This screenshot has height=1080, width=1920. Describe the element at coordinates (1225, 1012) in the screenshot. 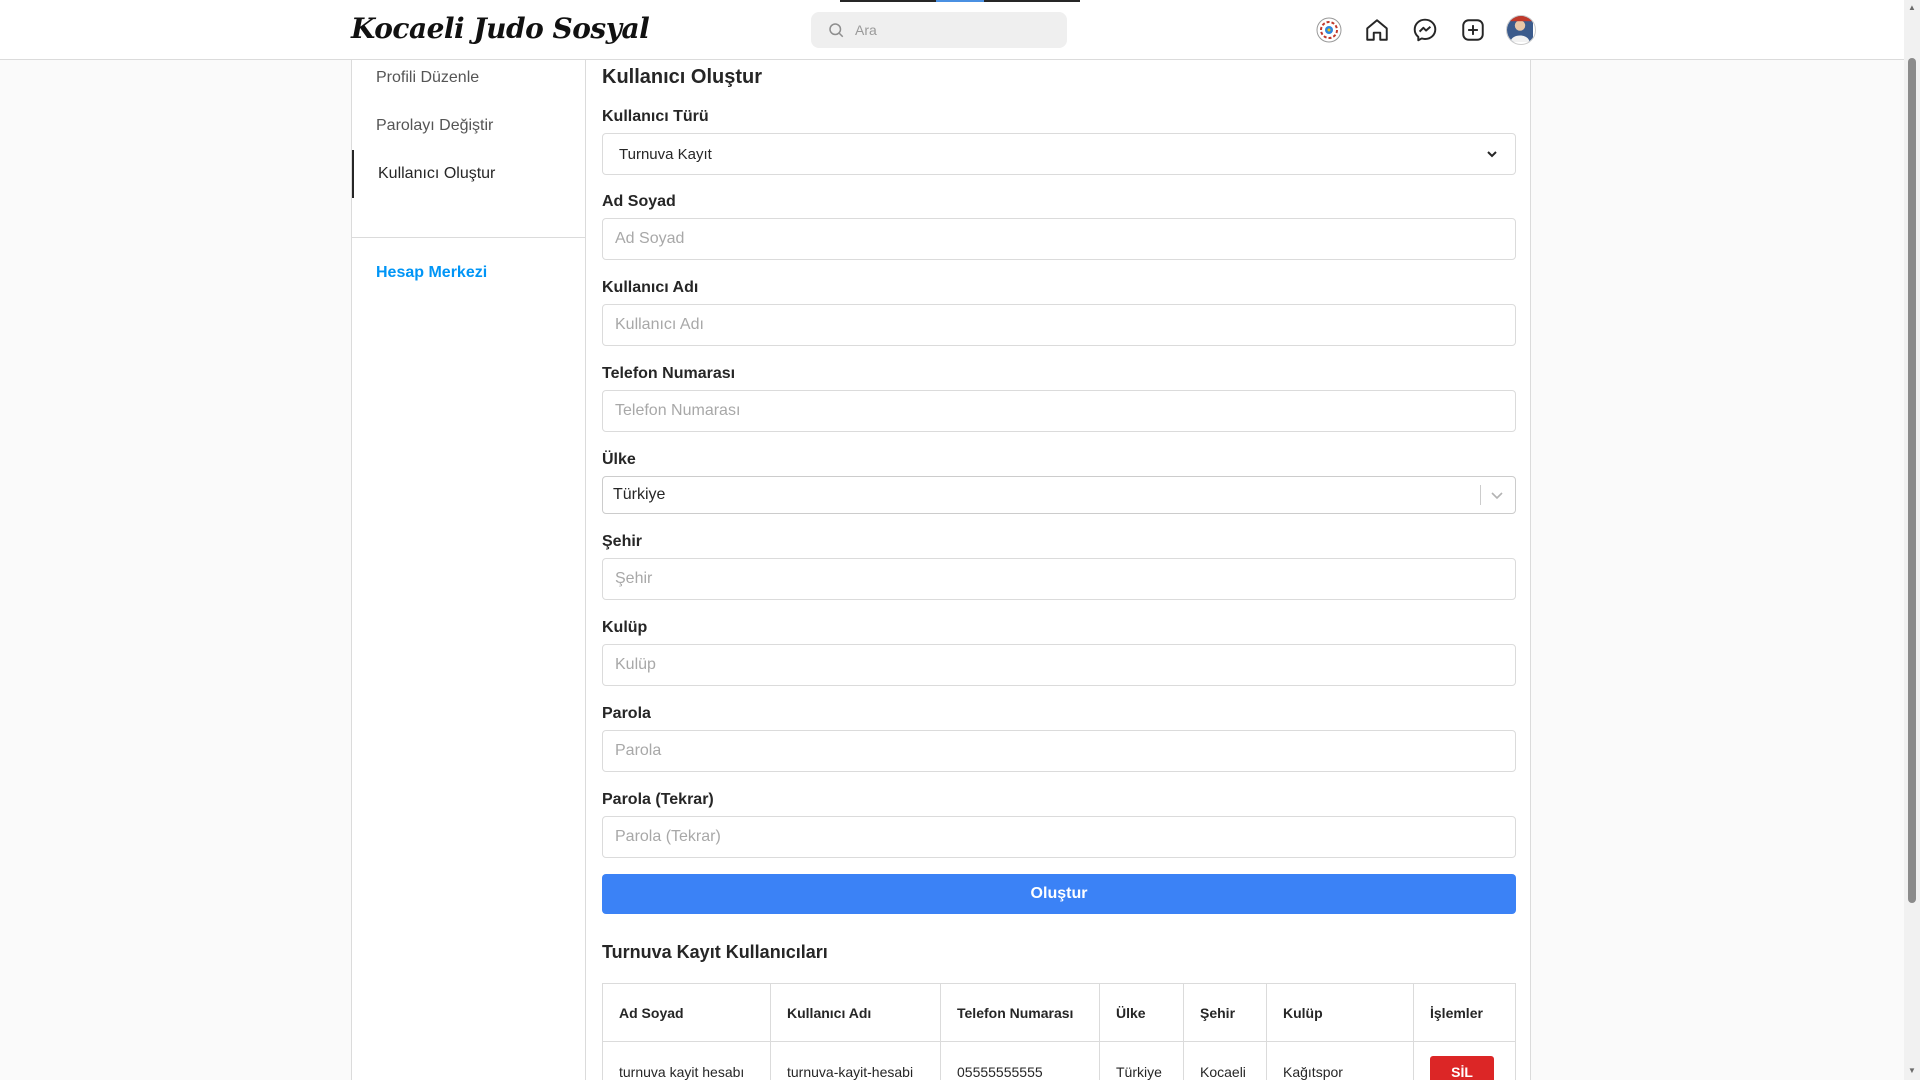

I see `col-header-city: Şehir` at that location.